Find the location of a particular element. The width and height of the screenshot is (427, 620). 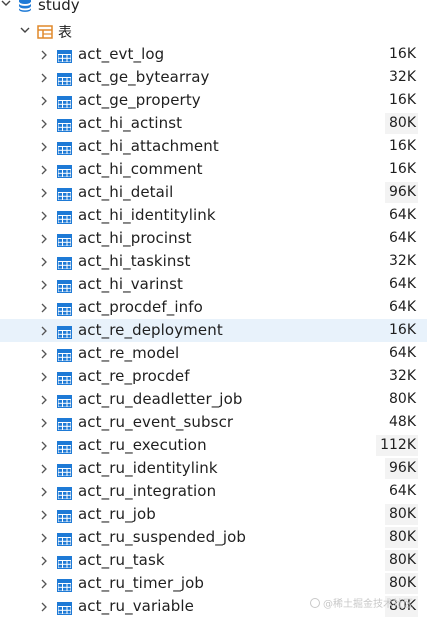

table-row: act_hi_taskinst 32K is located at coordinates (213, 261).